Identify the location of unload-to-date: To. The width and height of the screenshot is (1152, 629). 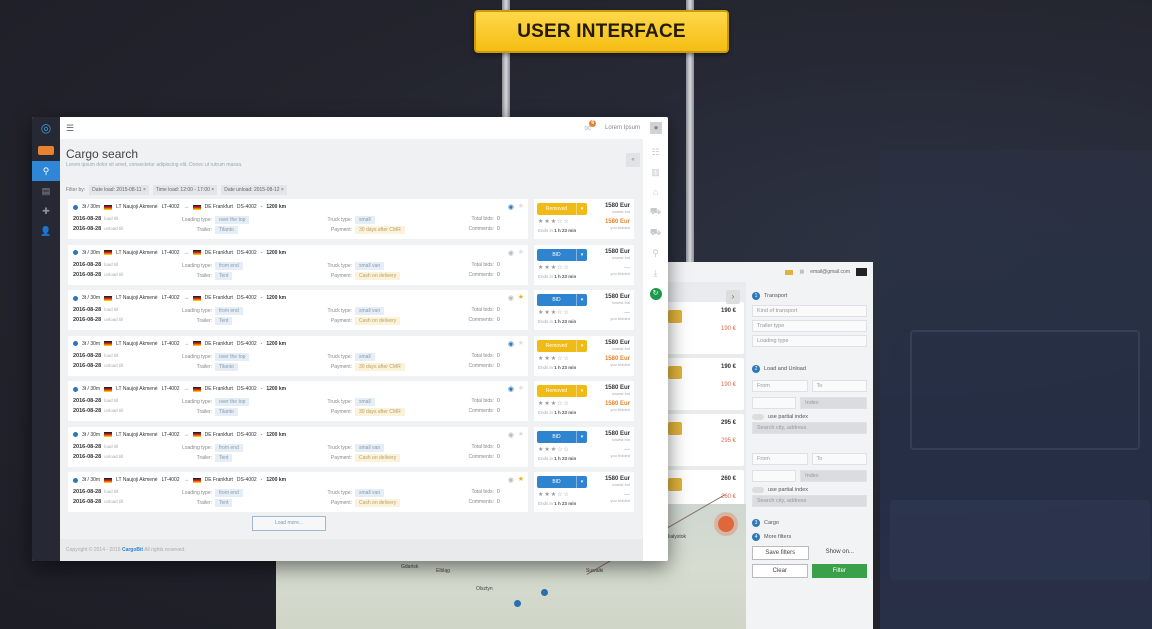
(839, 459).